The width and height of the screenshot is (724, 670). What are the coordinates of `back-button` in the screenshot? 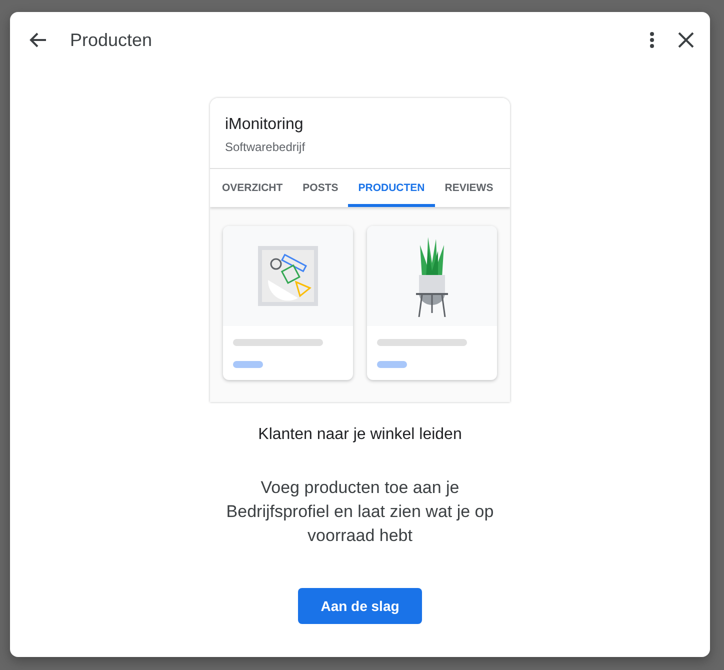 It's located at (38, 40).